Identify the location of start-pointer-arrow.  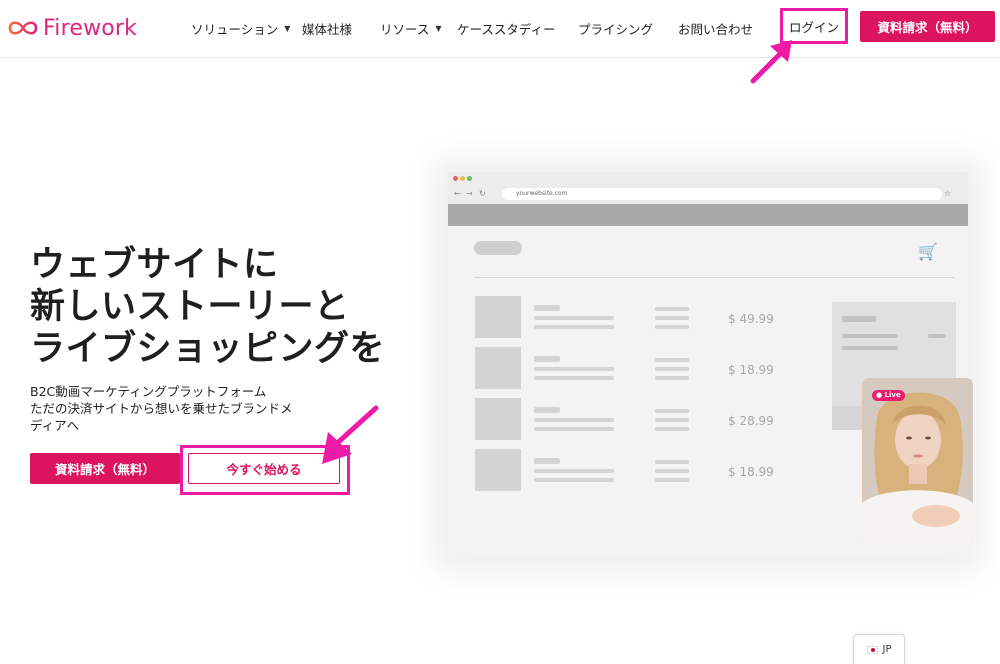
(350, 434).